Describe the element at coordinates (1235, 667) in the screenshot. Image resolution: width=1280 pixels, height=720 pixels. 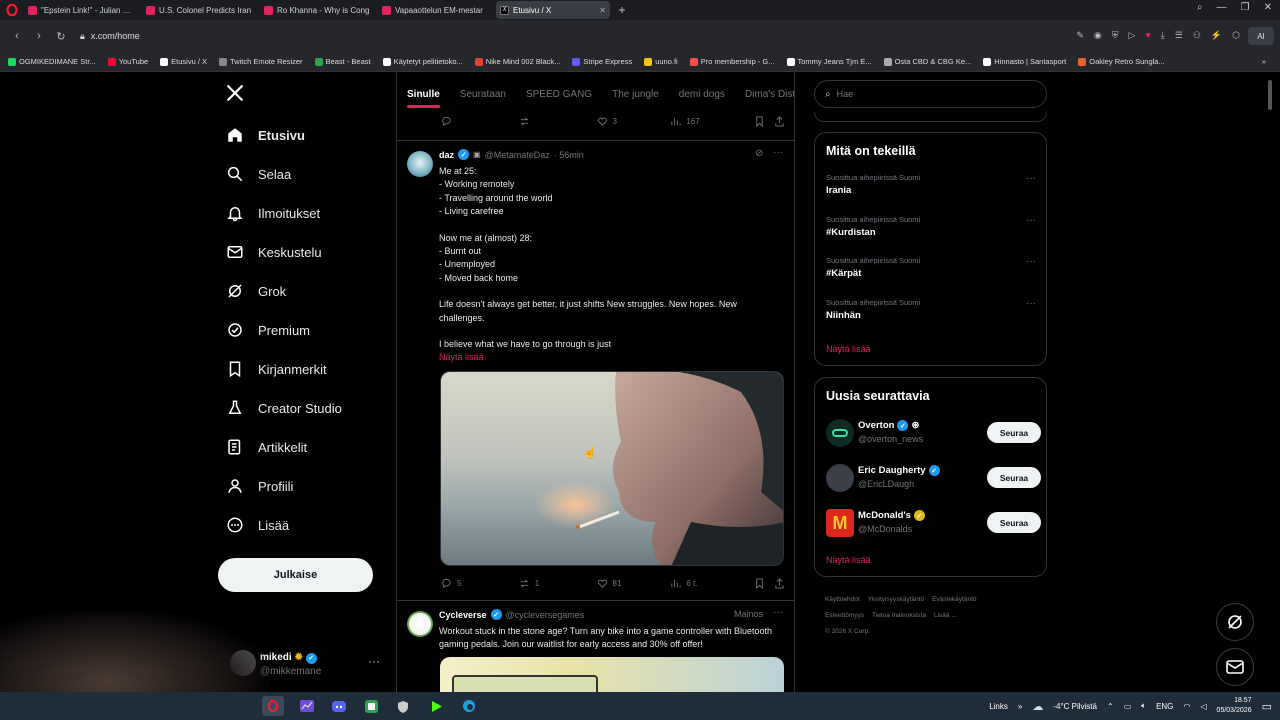
I see `messages-button` at that location.